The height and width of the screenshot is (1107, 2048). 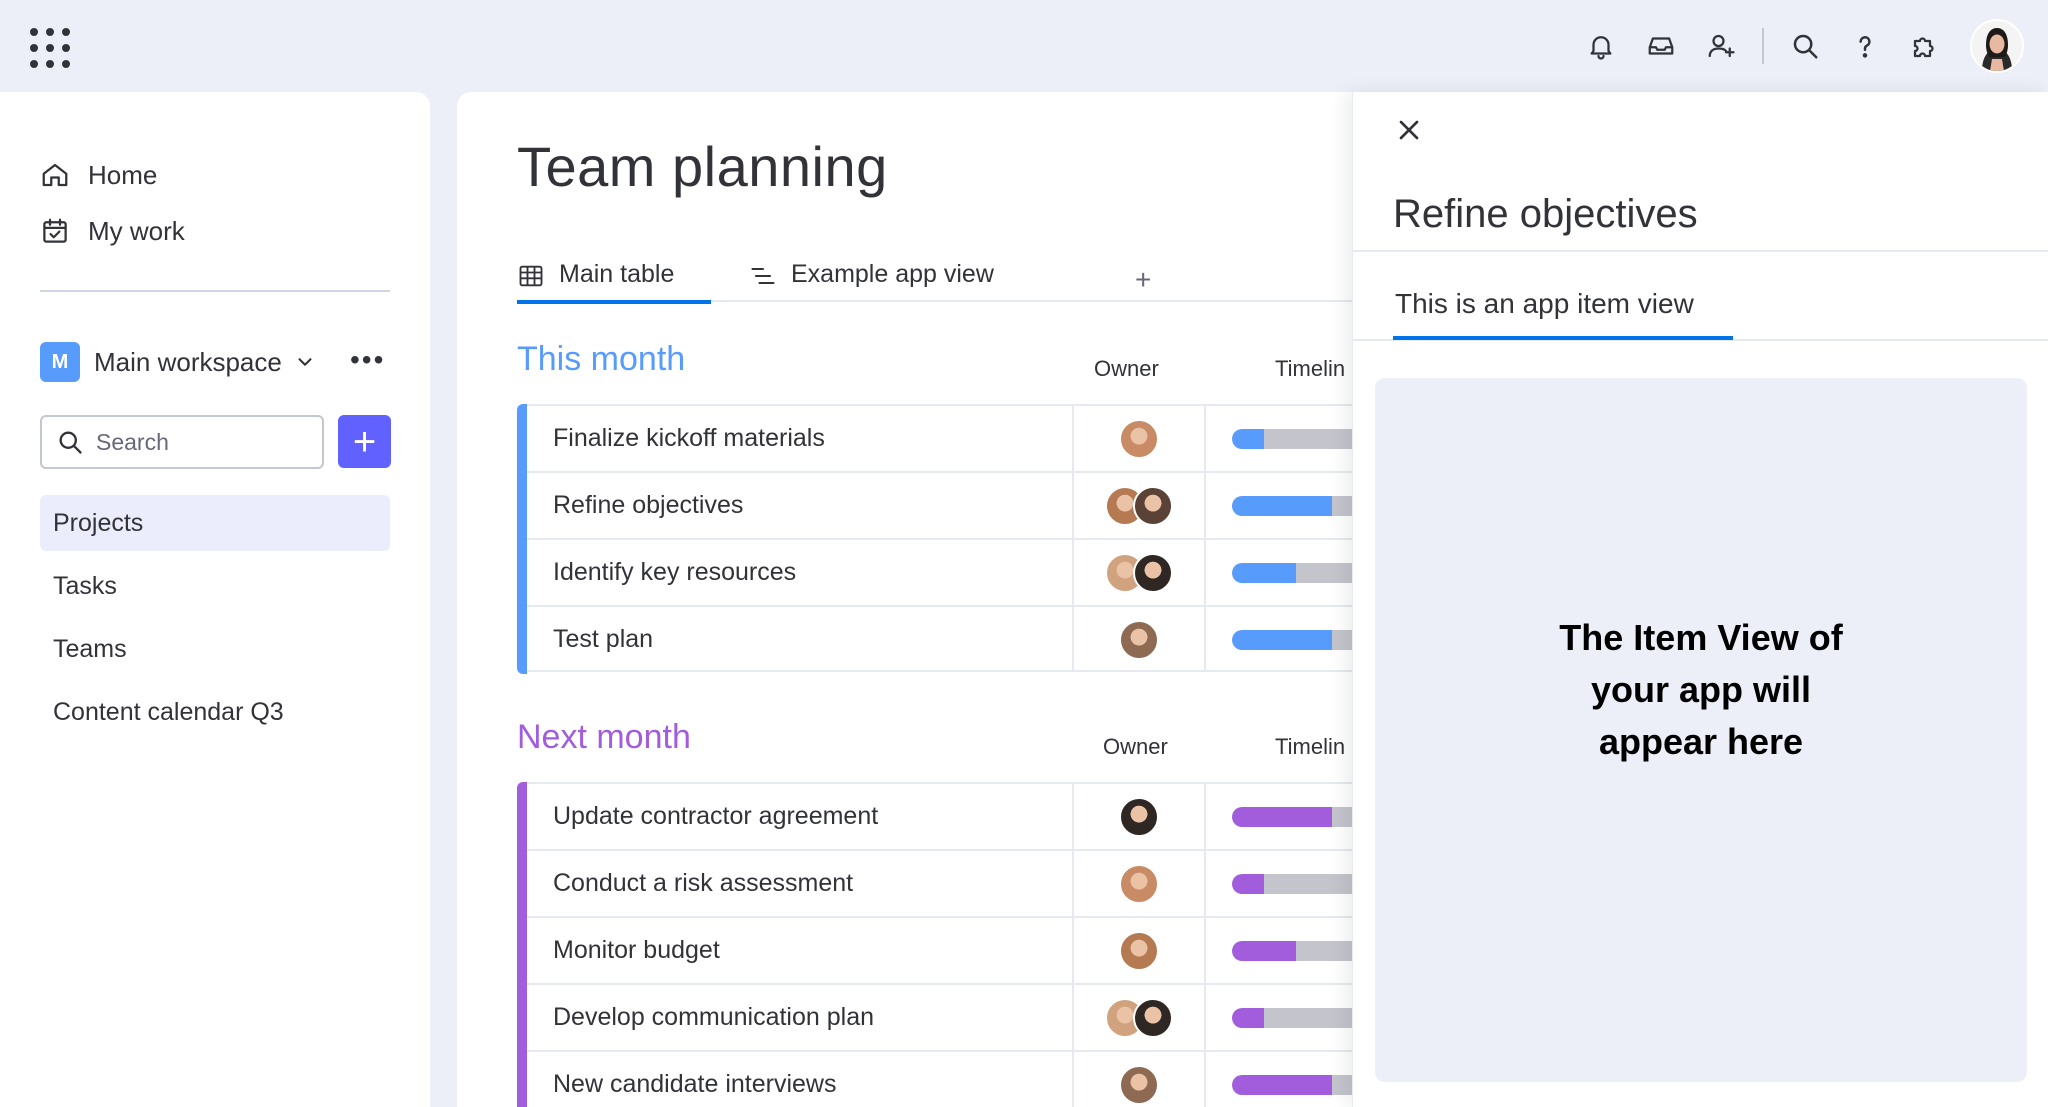 What do you see at coordinates (1544, 304) in the screenshot?
I see `tab-app-item-view: This is an app item view` at bounding box center [1544, 304].